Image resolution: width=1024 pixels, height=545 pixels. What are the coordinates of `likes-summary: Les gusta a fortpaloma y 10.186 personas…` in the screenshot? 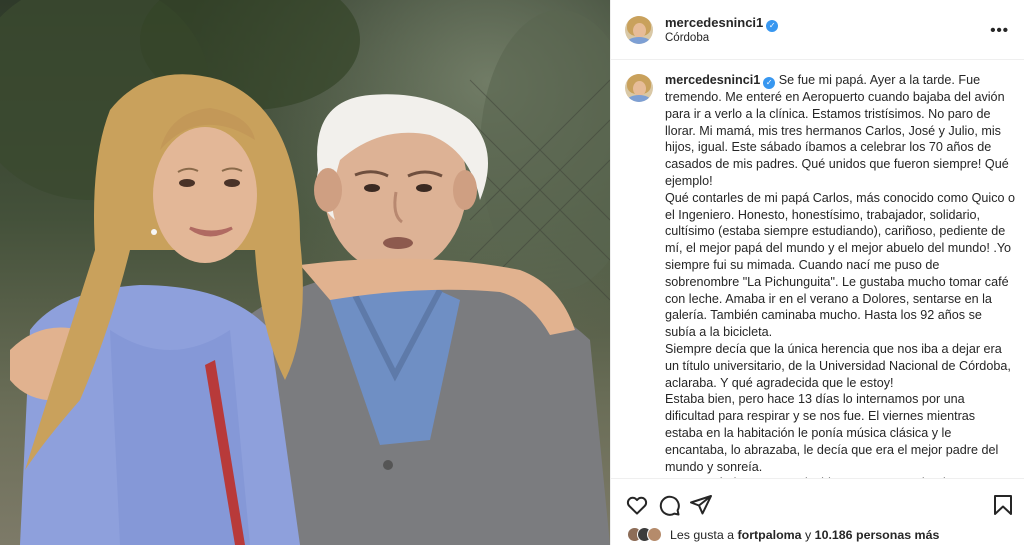 It's located at (783, 534).